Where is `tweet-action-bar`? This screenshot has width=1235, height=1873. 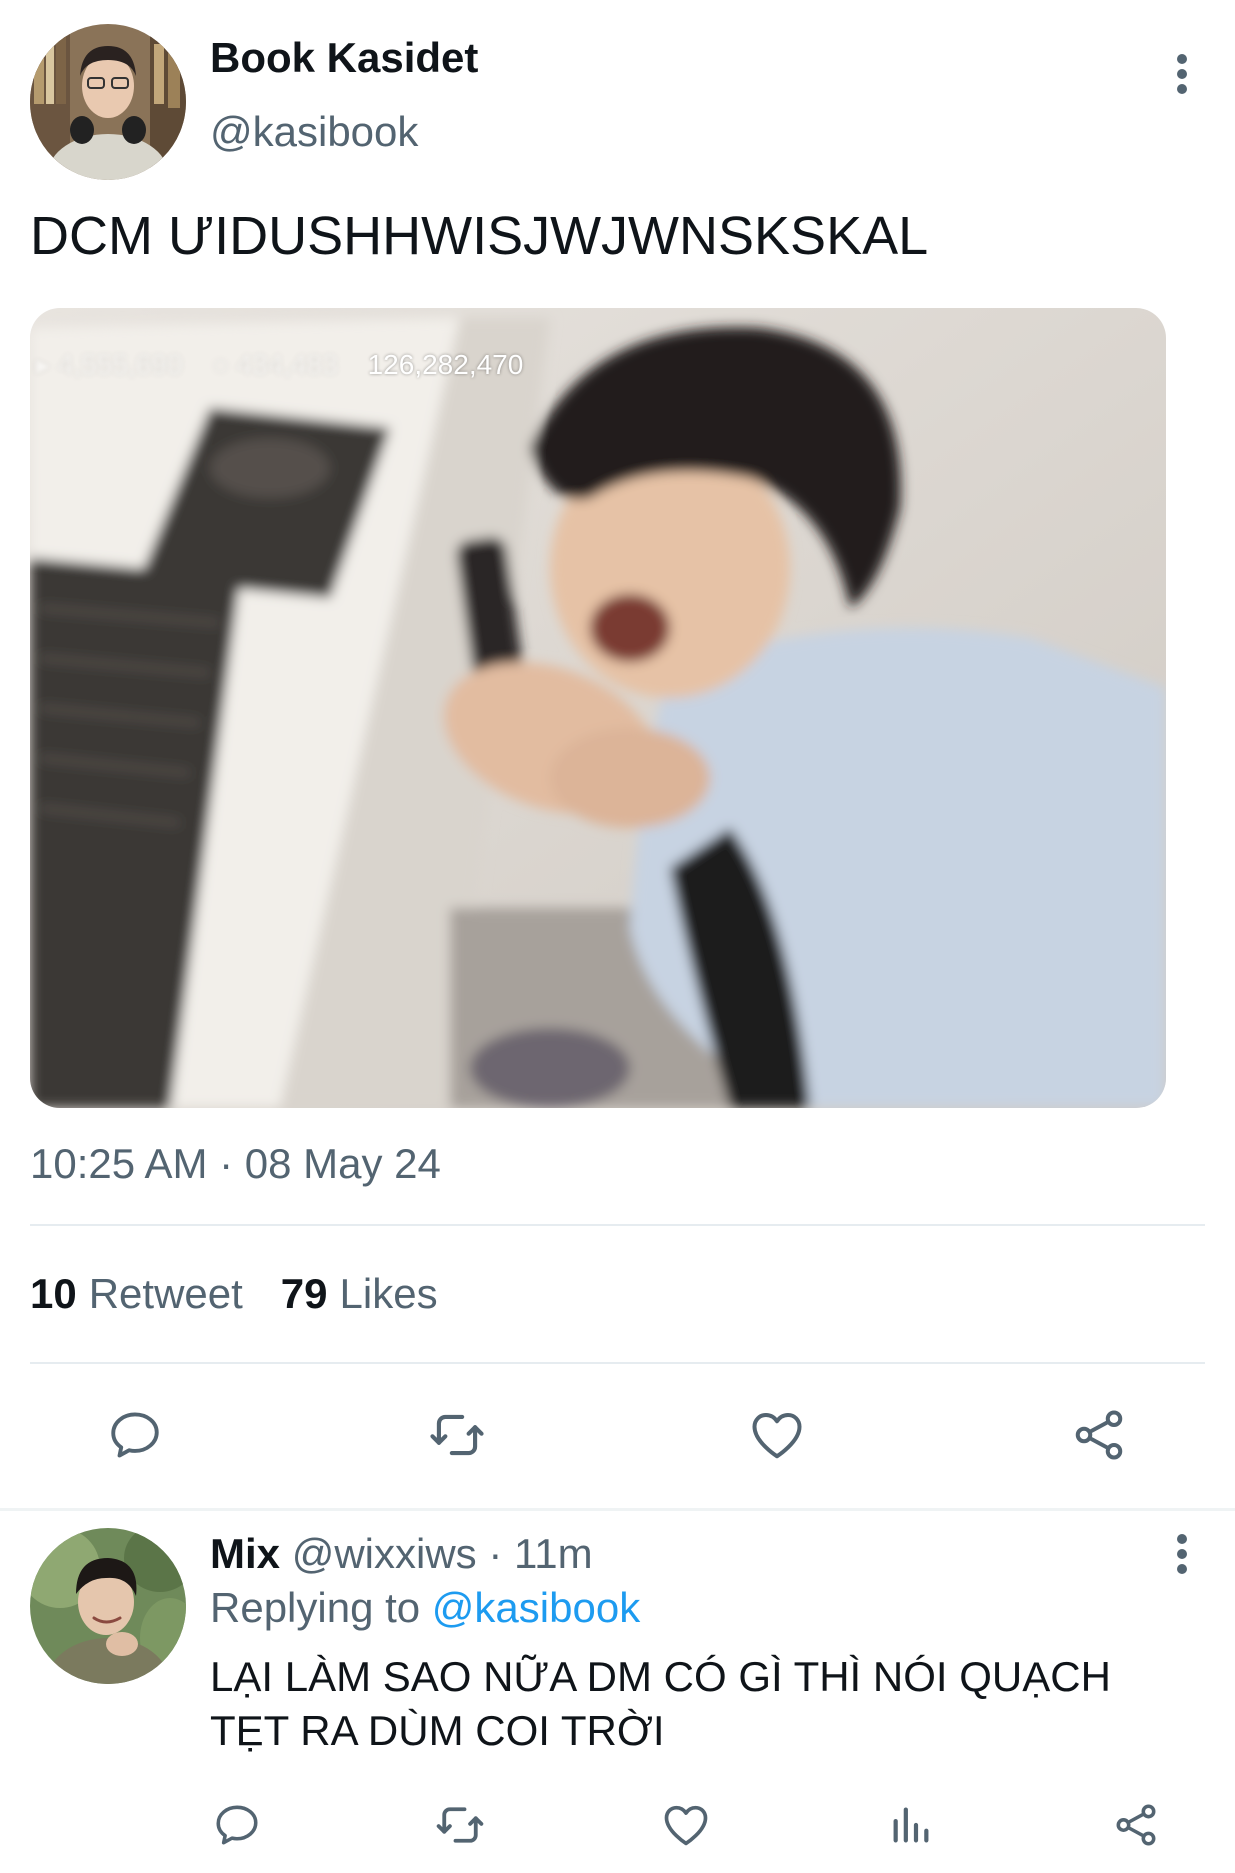 tweet-action-bar is located at coordinates (617, 1435).